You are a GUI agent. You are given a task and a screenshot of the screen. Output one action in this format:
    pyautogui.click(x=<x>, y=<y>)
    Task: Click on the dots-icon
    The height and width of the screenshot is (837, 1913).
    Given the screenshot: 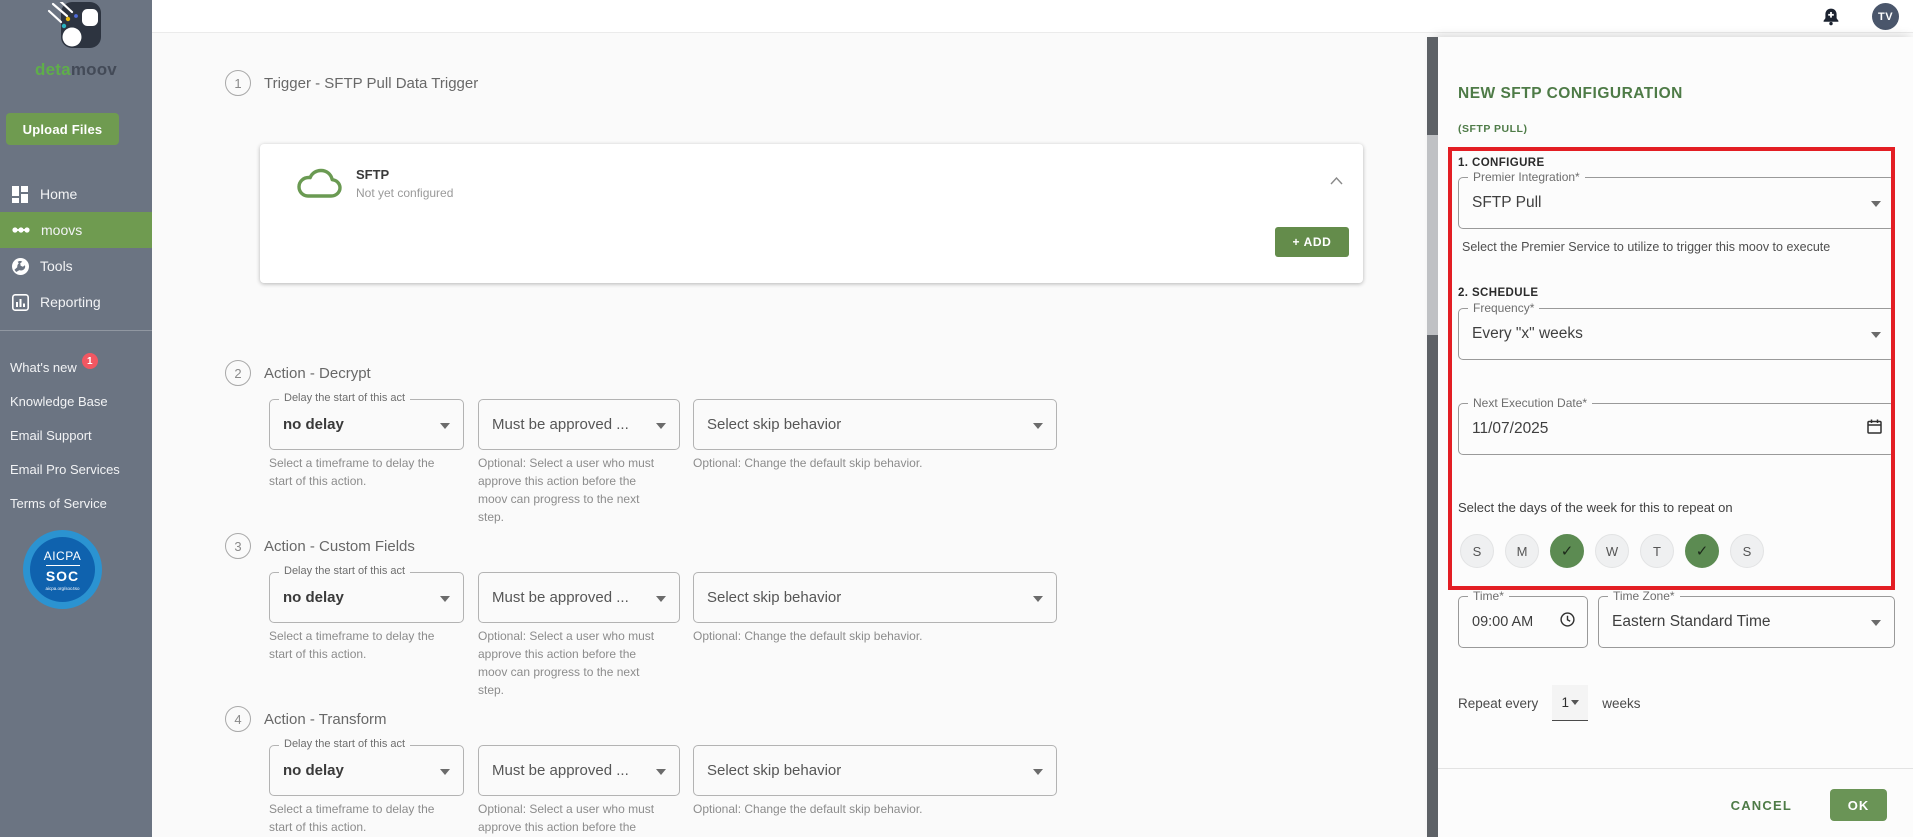 What is the action you would take?
    pyautogui.click(x=21, y=230)
    